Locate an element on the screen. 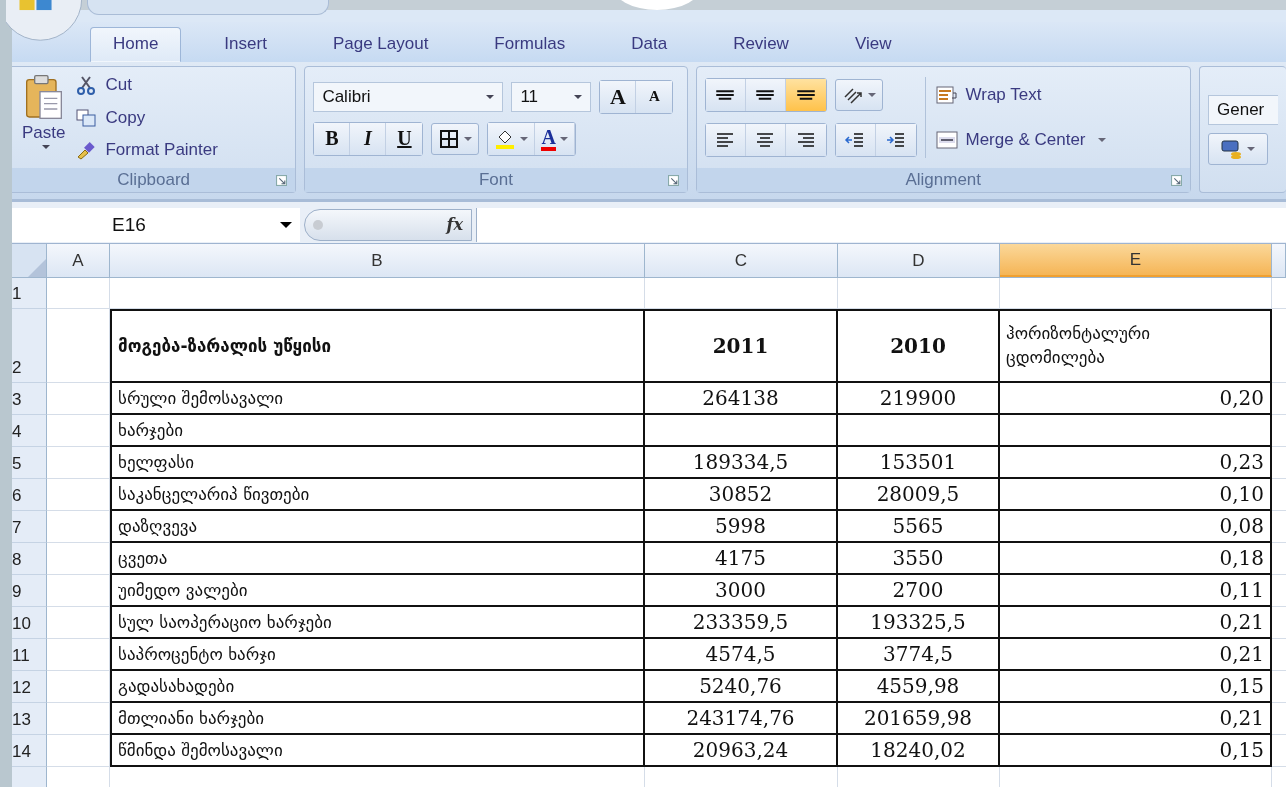  wrap-text-button: Wrap Text is located at coordinates (1020, 95).